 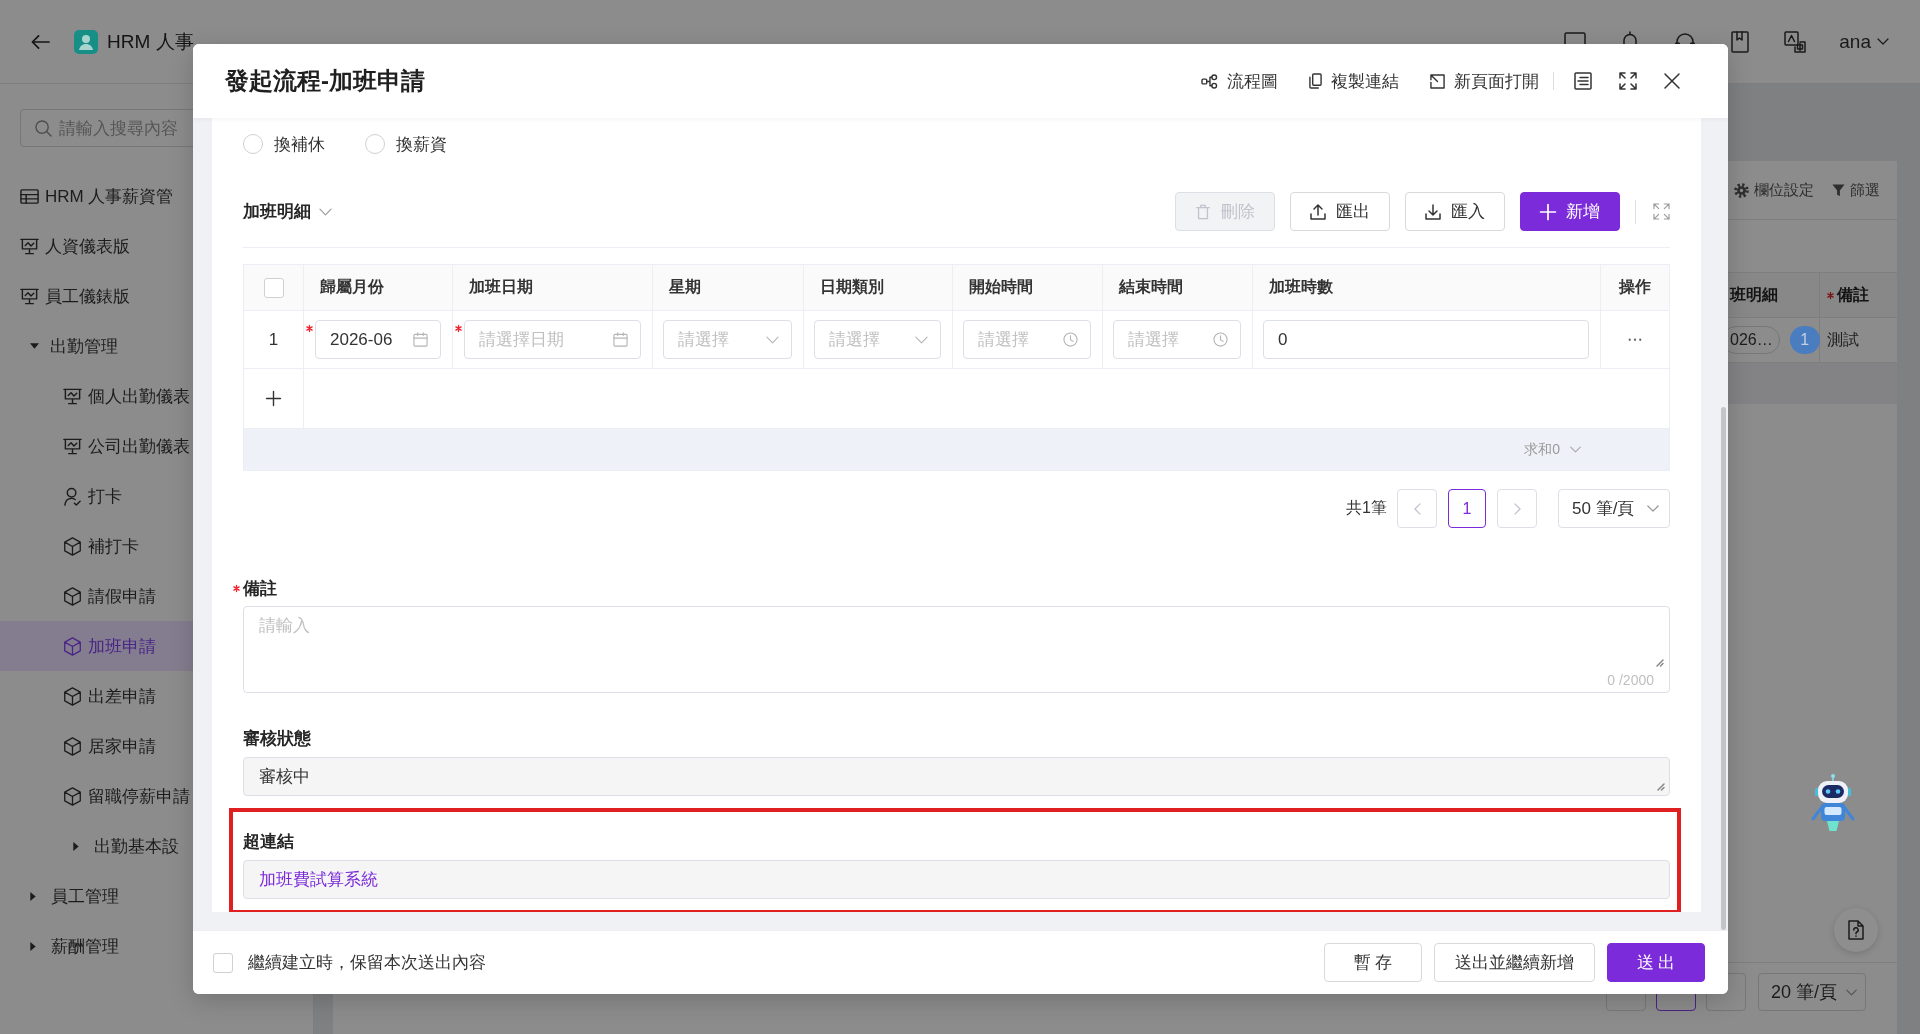 I want to click on copy-icon, so click(x=1315, y=81).